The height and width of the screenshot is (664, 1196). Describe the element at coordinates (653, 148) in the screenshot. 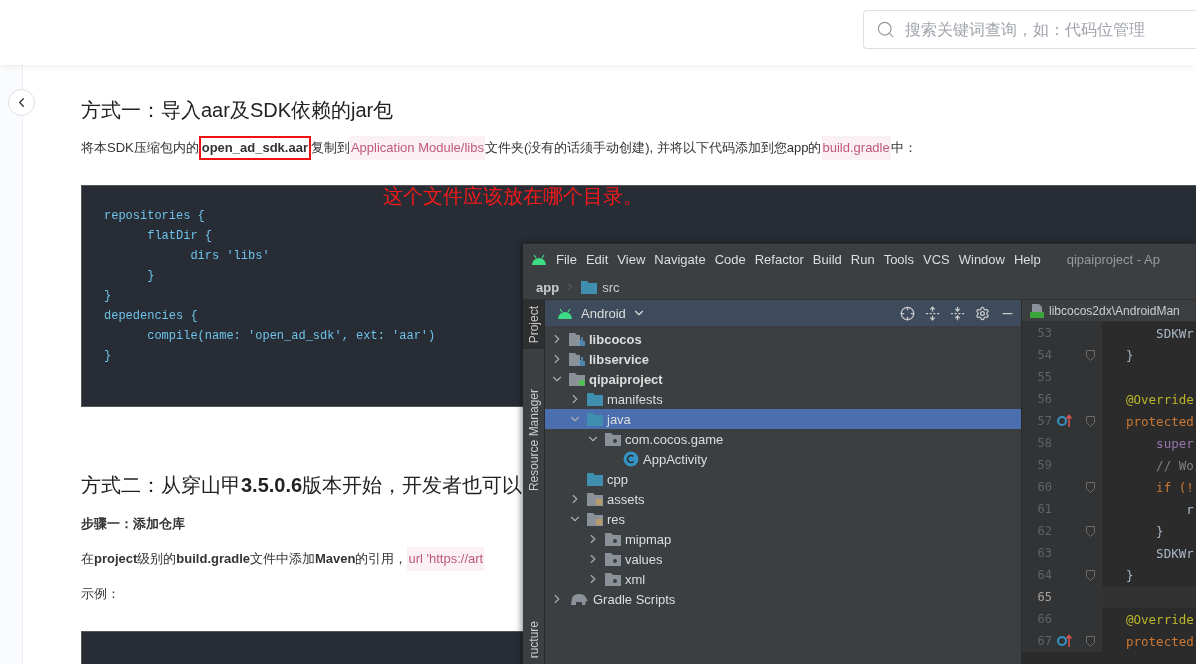

I see `body-text: 文件夹(没有的话须手动创建), 并将以下代码添加到您app的` at that location.